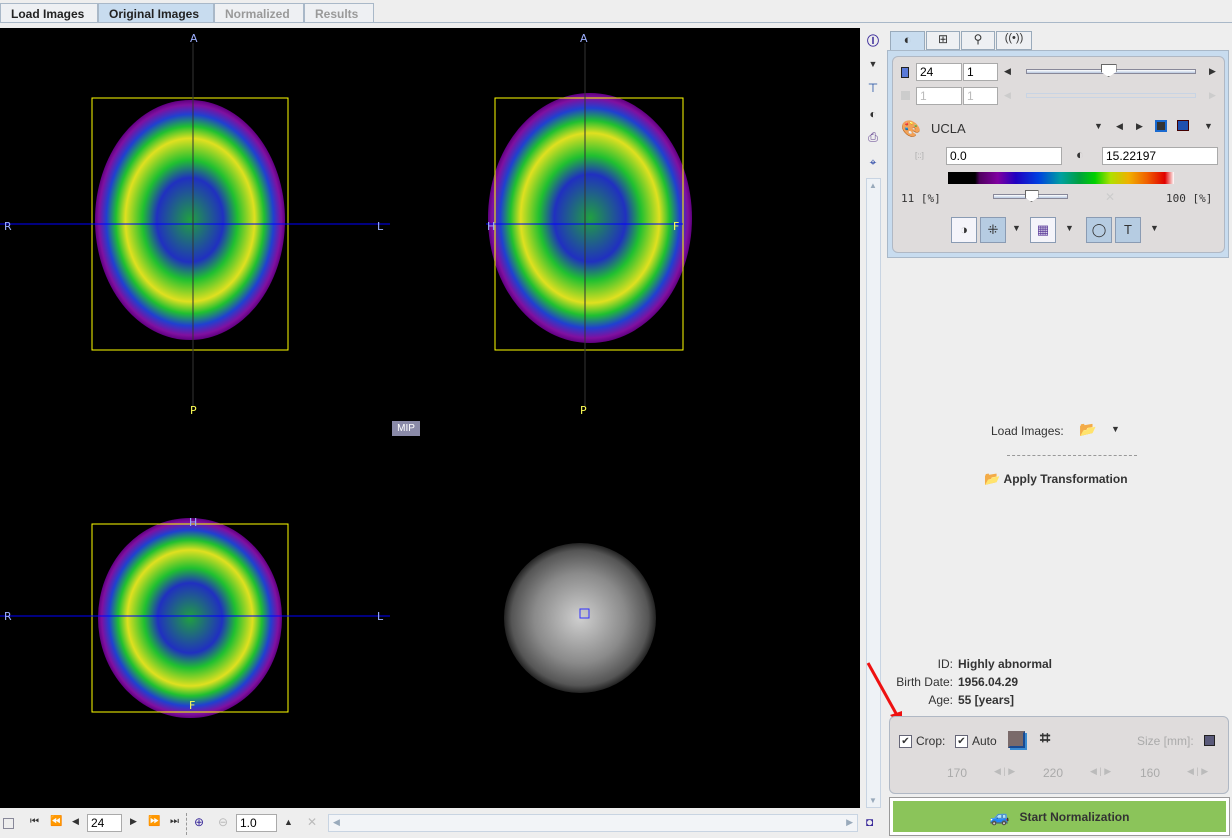 The image size is (1232, 838). I want to click on invert-colormap-icon, so click(1161, 126).